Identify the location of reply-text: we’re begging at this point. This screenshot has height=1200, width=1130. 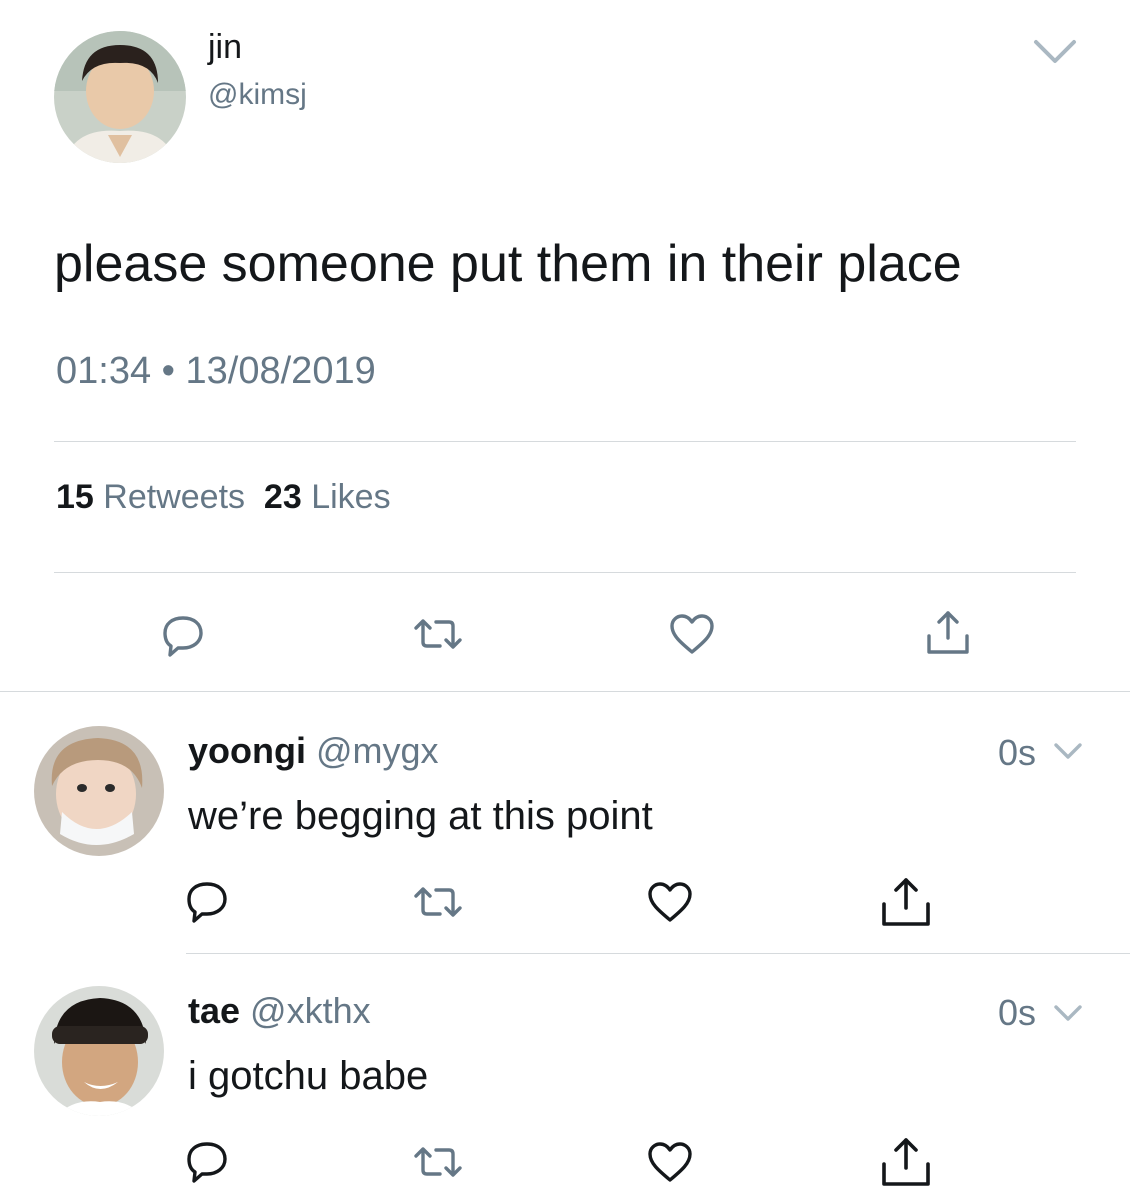
(420, 816).